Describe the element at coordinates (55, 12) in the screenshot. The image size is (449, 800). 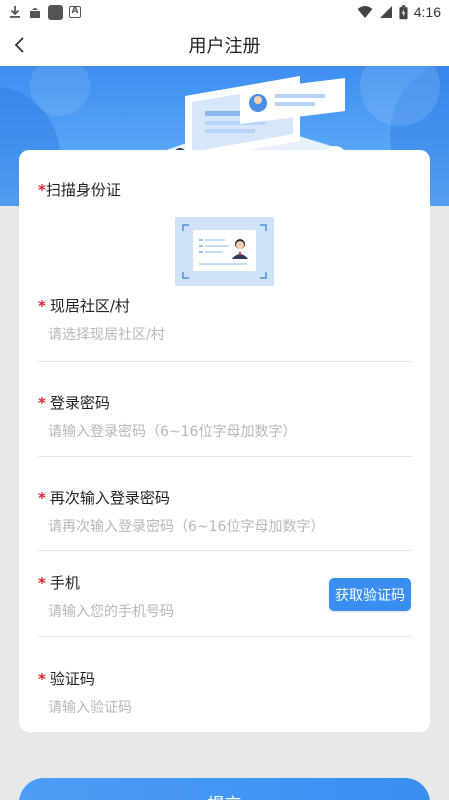
I see `square-app-icon` at that location.